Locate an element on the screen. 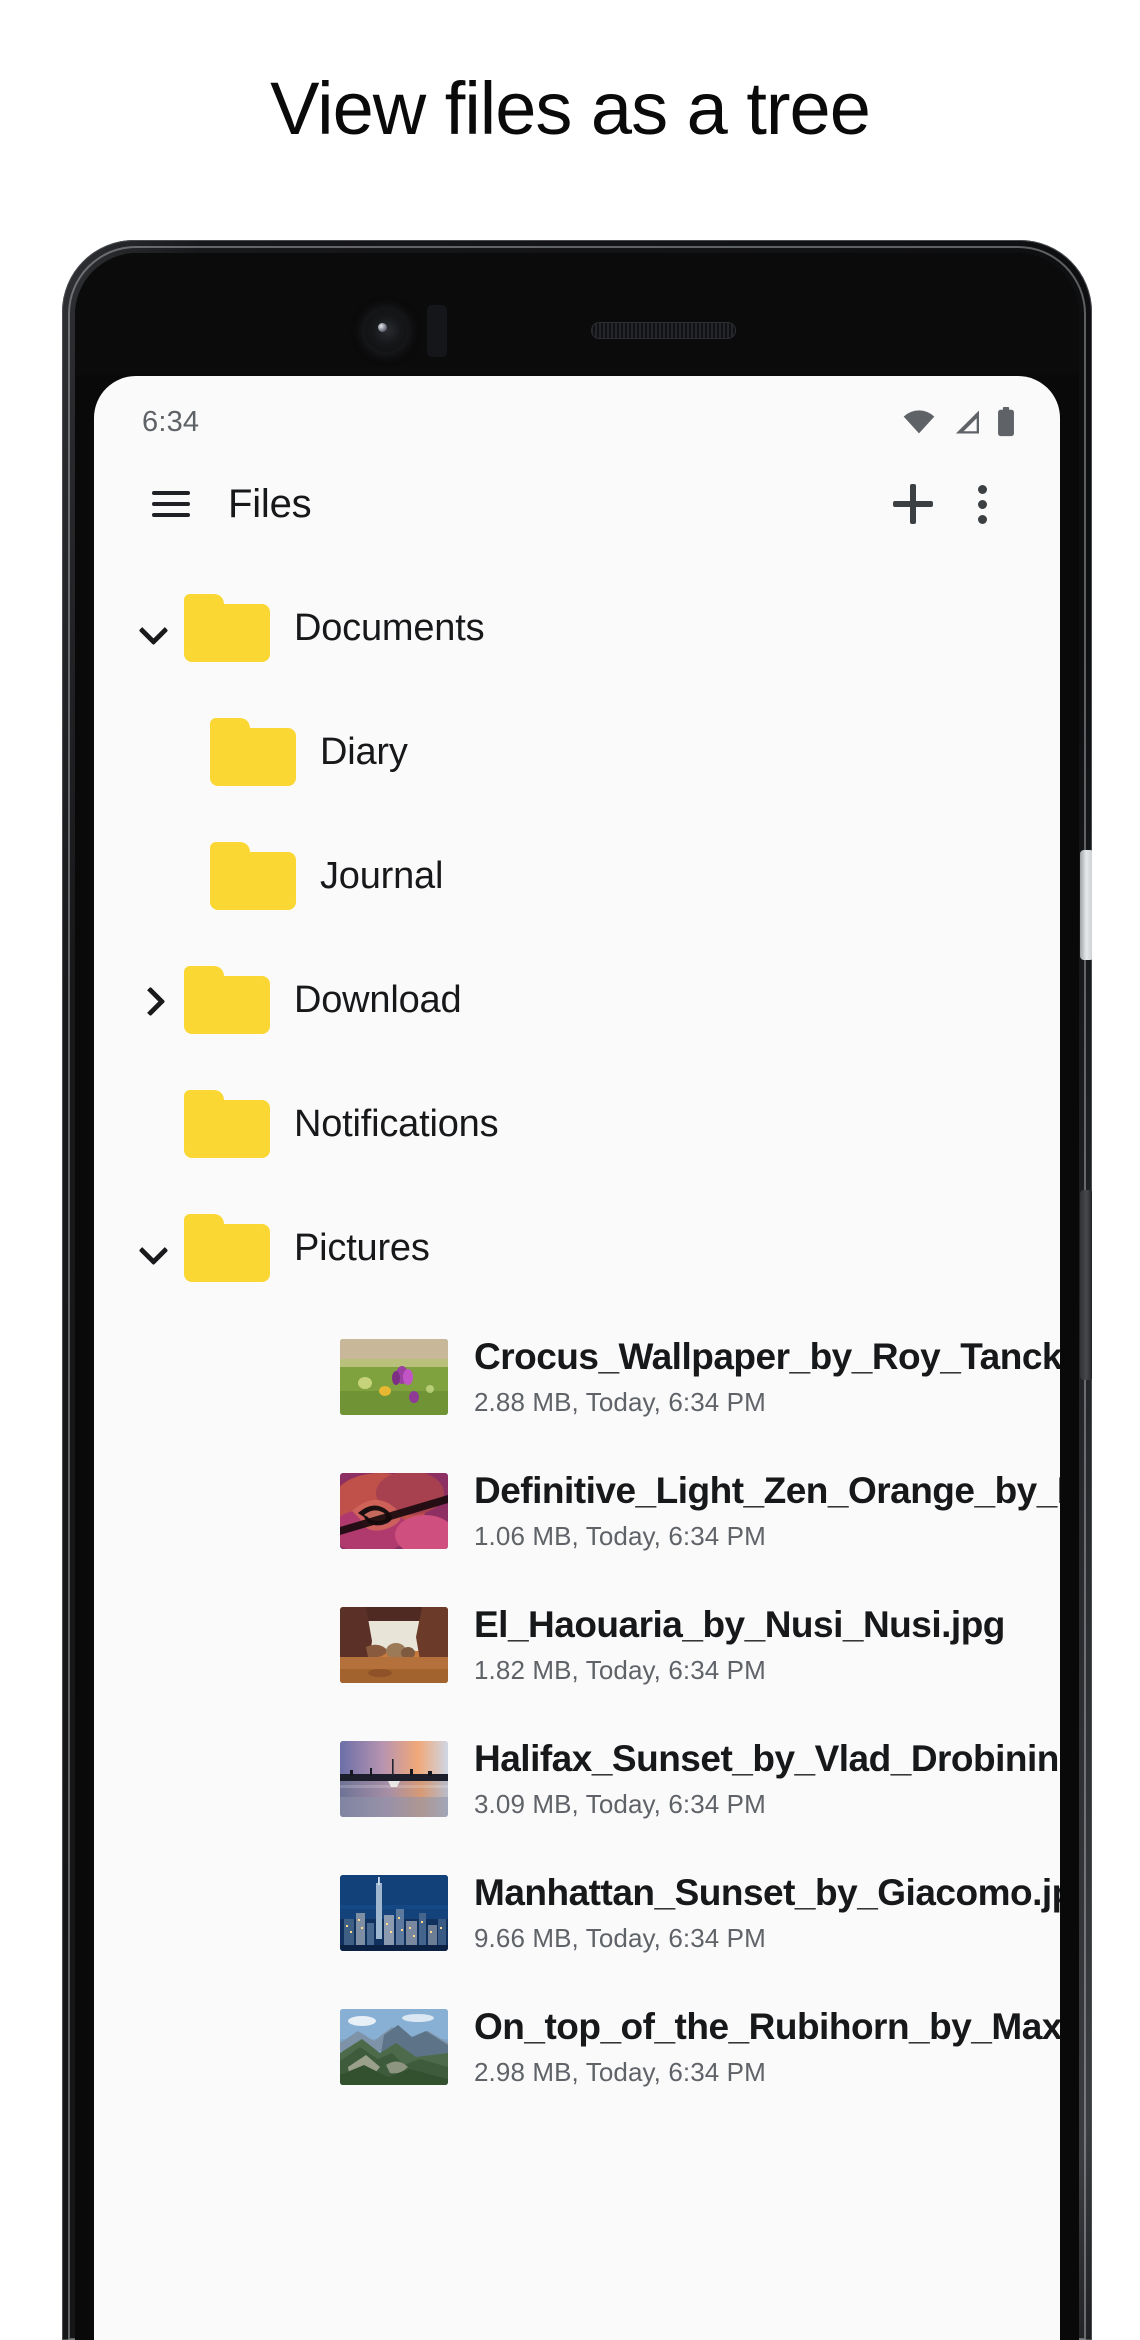  status-bar: 6:34 is located at coordinates (577, 414).